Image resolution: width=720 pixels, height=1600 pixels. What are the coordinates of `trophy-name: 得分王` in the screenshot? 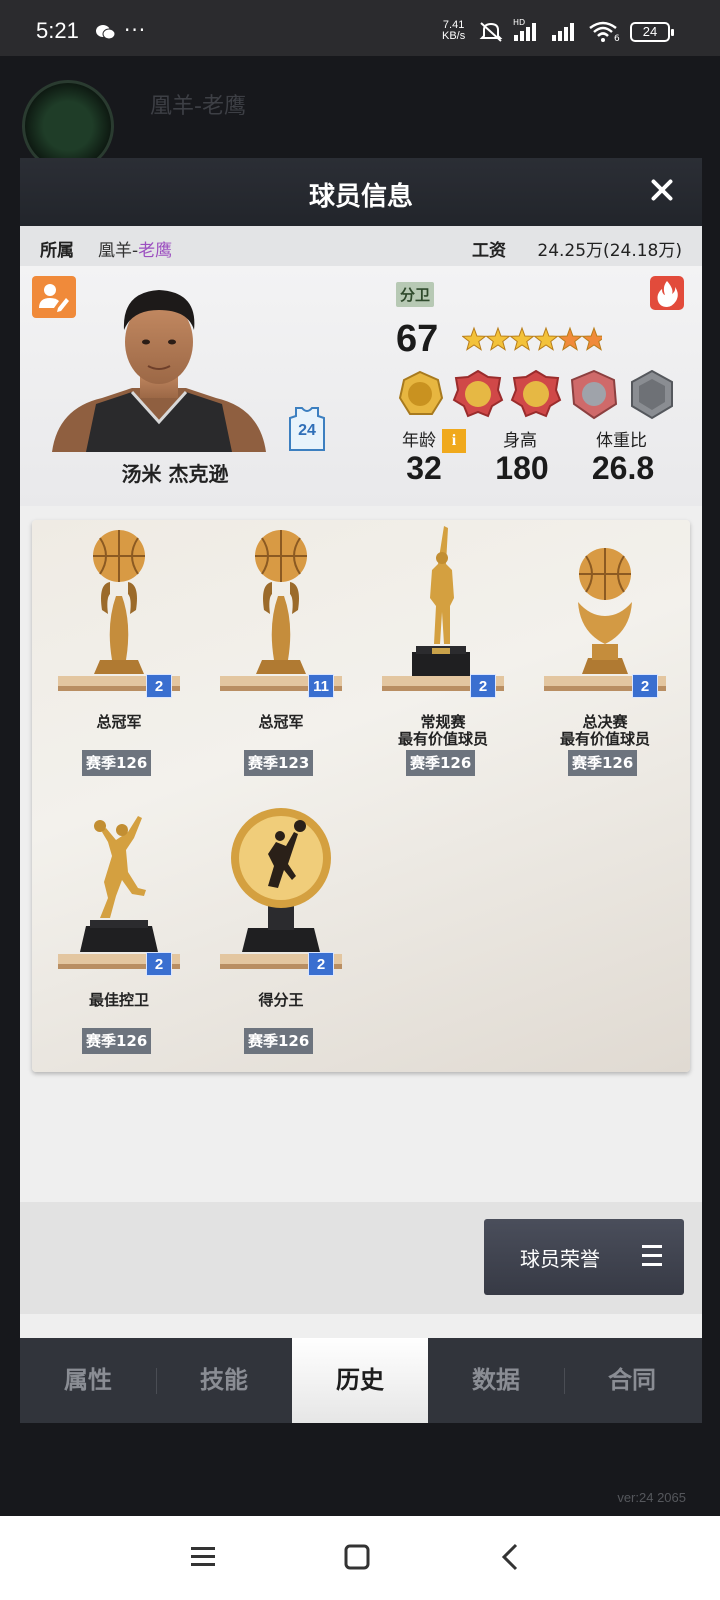 It's located at (281, 1000).